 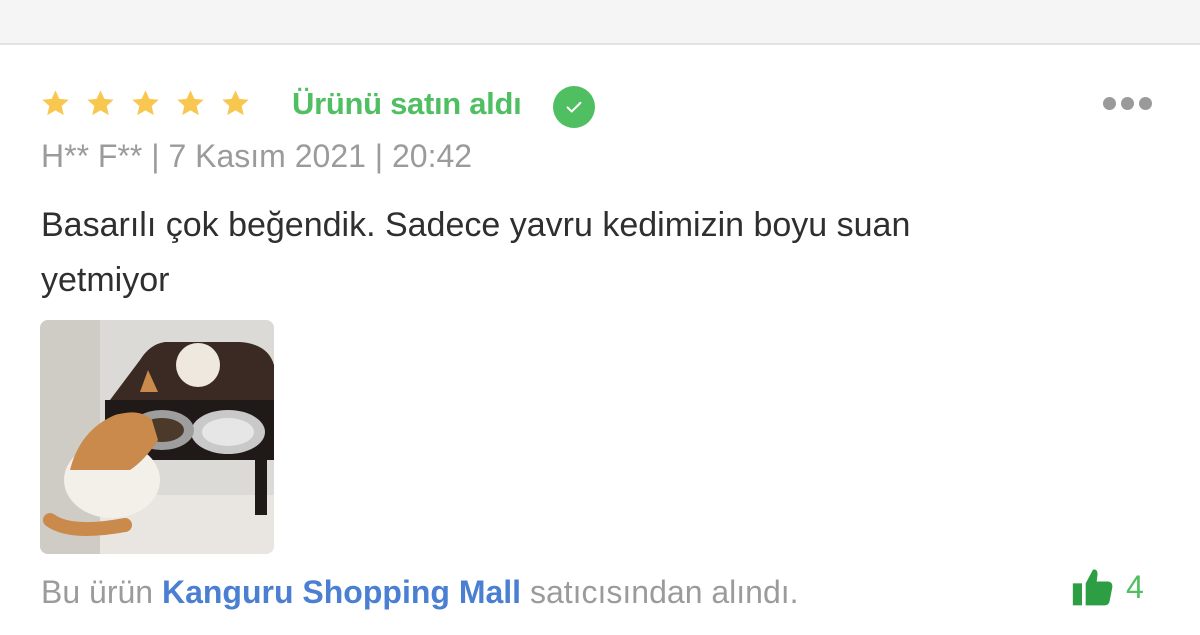 I want to click on review-meta: H** F** | 7 Kasım 2021 | 20:42, so click(x=256, y=156).